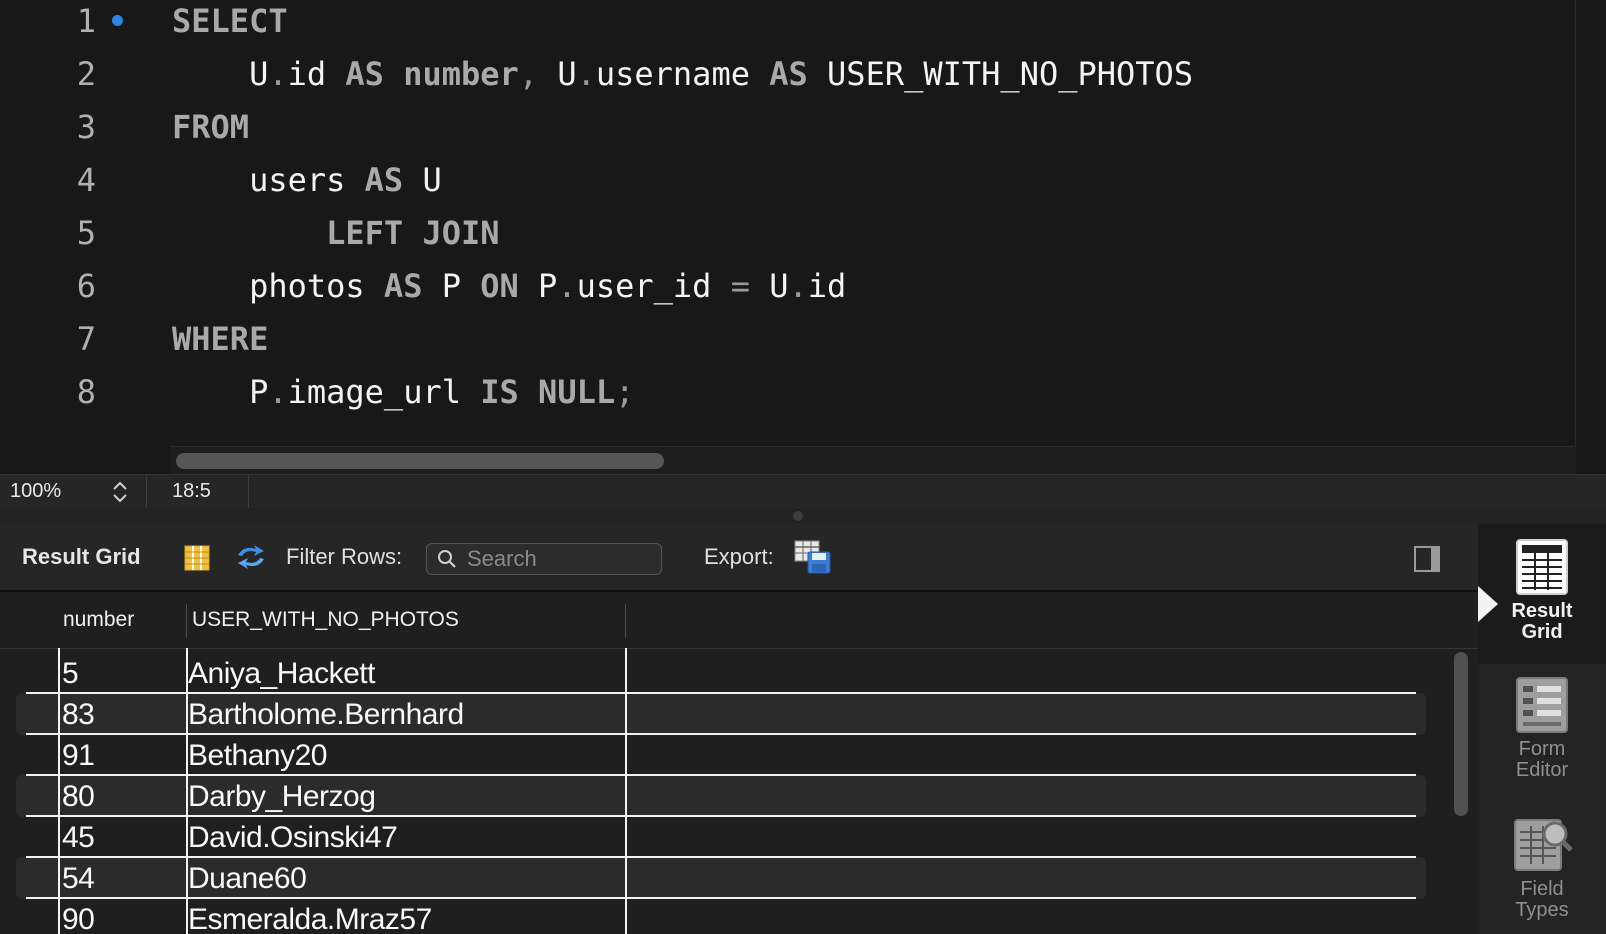 The width and height of the screenshot is (1606, 934). What do you see at coordinates (560, 559) in the screenshot?
I see `filter-rows-input` at bounding box center [560, 559].